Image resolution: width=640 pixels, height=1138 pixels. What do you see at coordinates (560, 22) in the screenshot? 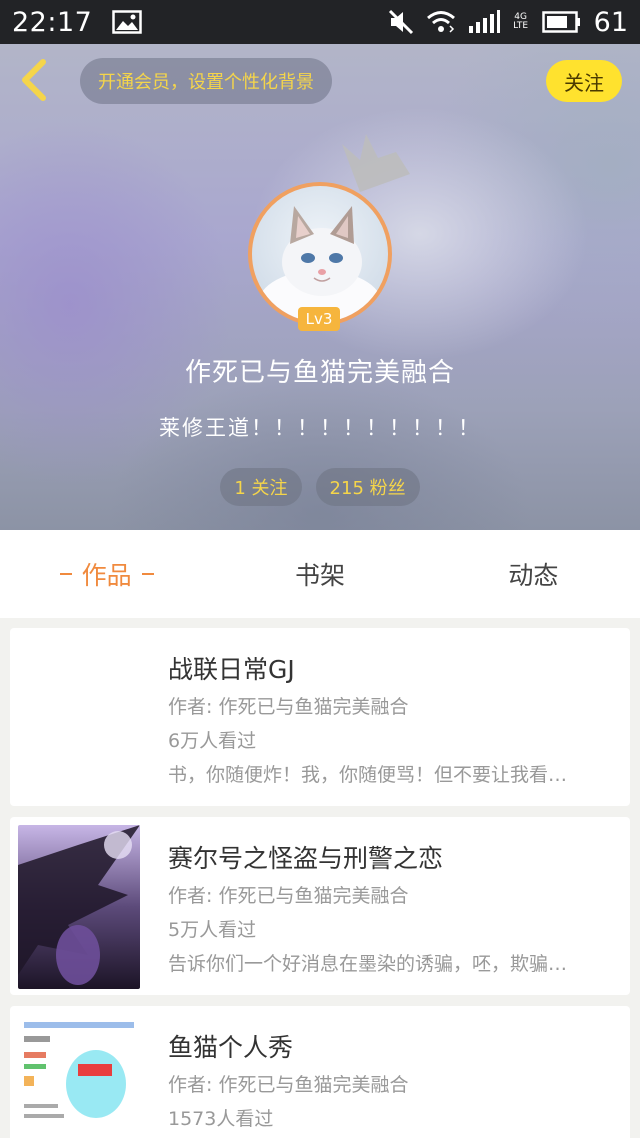
I see `battery-icon` at bounding box center [560, 22].